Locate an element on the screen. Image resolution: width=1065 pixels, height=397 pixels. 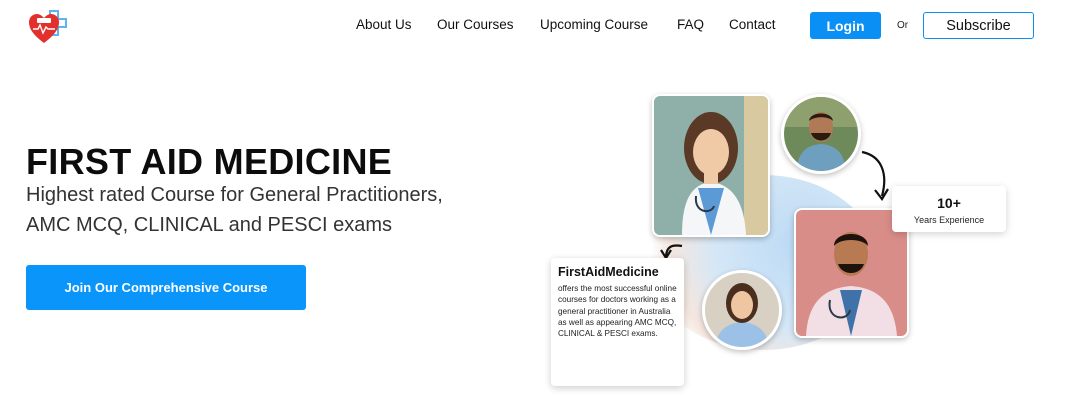
experience-label: Years Experience is located at coordinates (949, 220).